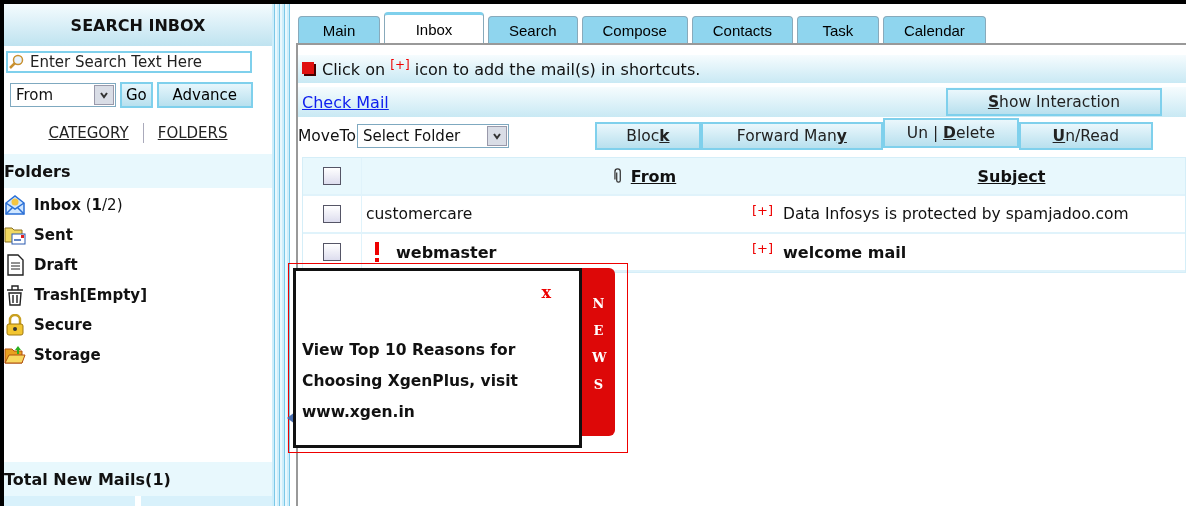  Describe the element at coordinates (1011, 176) in the screenshot. I see `column-header: Subject` at that location.